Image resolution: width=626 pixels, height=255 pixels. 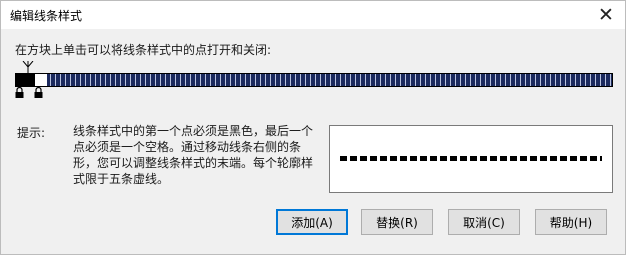 What do you see at coordinates (41, 80) in the screenshot?
I see `dot-segment-off` at bounding box center [41, 80].